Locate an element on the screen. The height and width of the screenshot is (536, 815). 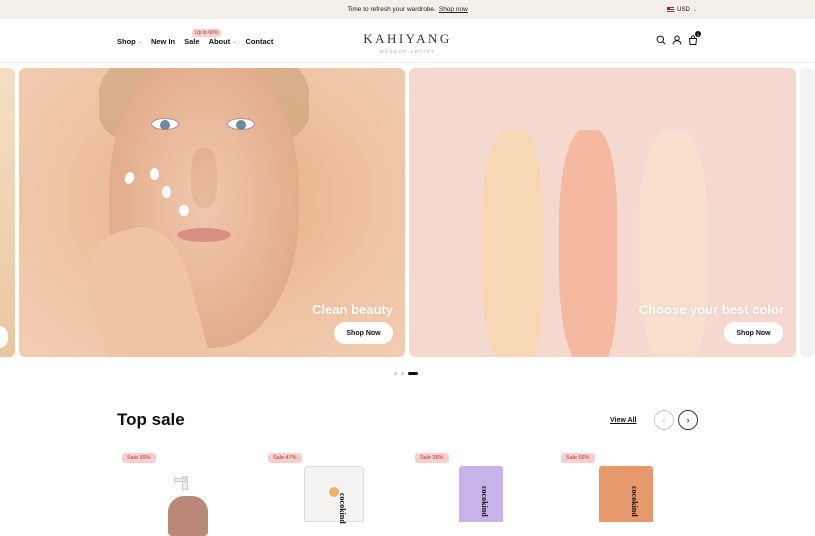
product-card: Sale 47% cocokind is located at coordinates (333, 488).